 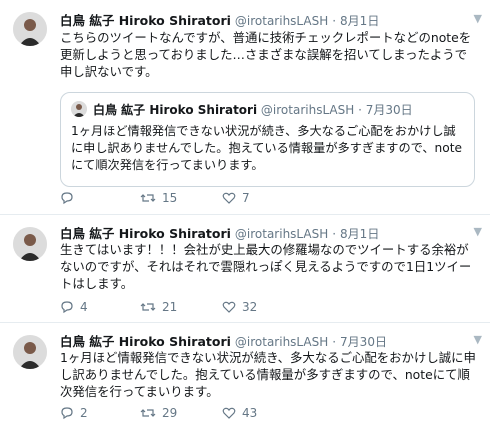 I want to click on retweet-count: 15, so click(x=170, y=198).